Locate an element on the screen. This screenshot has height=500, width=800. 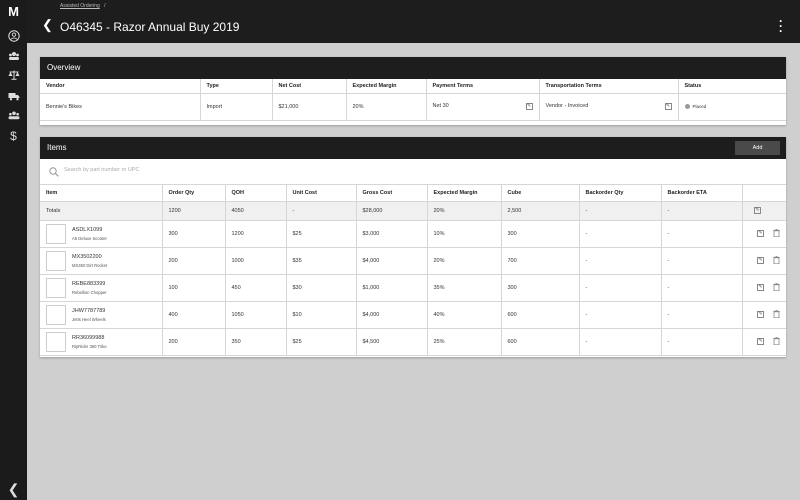
item-description: RipRider 360 Trike is located at coordinates (89, 346).